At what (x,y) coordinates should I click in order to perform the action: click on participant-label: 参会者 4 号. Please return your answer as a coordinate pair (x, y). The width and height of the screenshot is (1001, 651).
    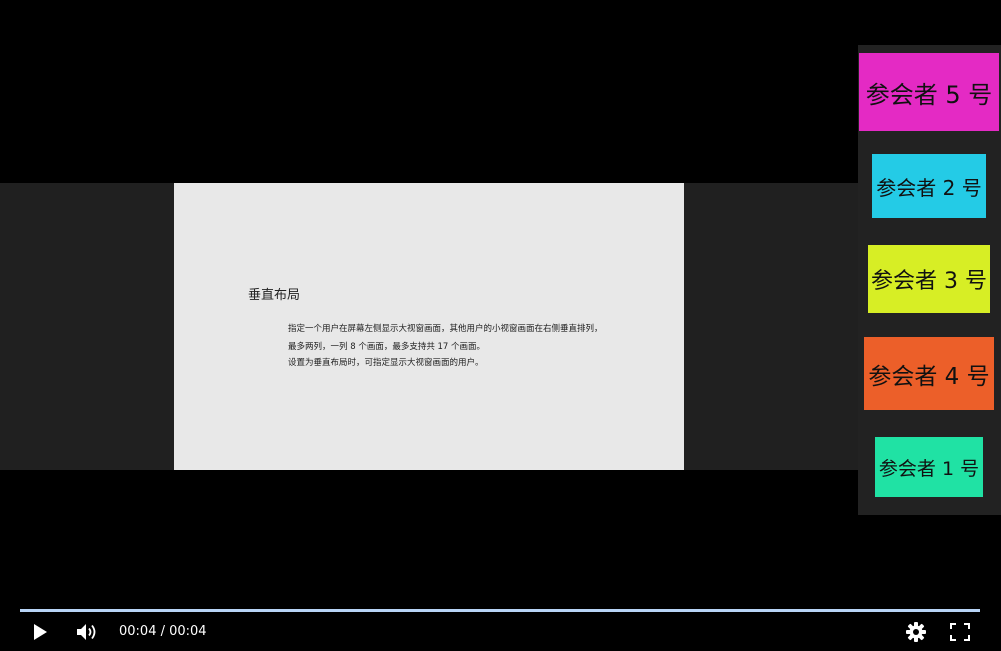
    Looking at the image, I should click on (929, 376).